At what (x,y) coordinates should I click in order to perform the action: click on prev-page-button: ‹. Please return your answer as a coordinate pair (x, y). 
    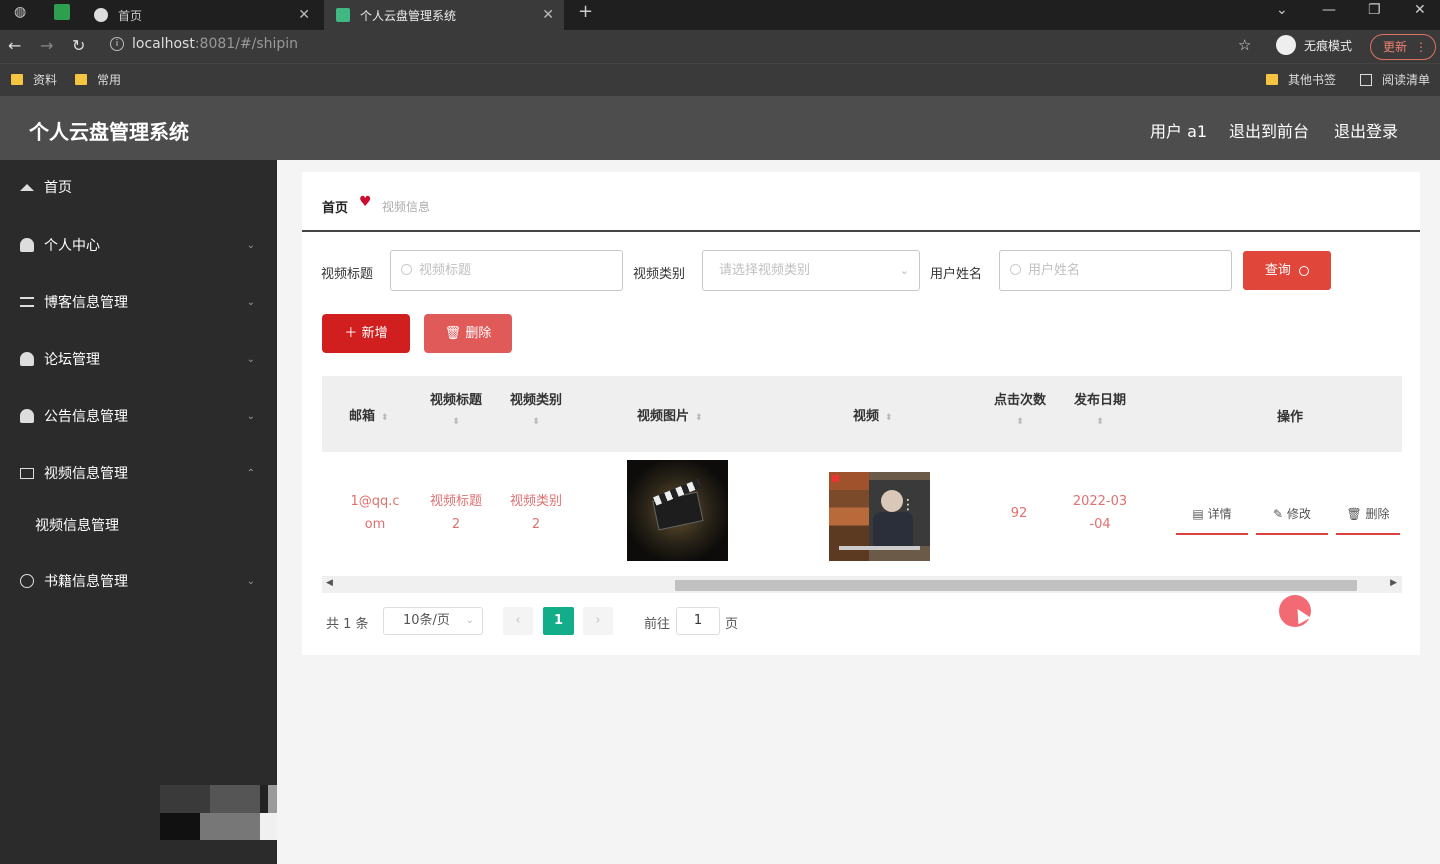
    Looking at the image, I should click on (518, 621).